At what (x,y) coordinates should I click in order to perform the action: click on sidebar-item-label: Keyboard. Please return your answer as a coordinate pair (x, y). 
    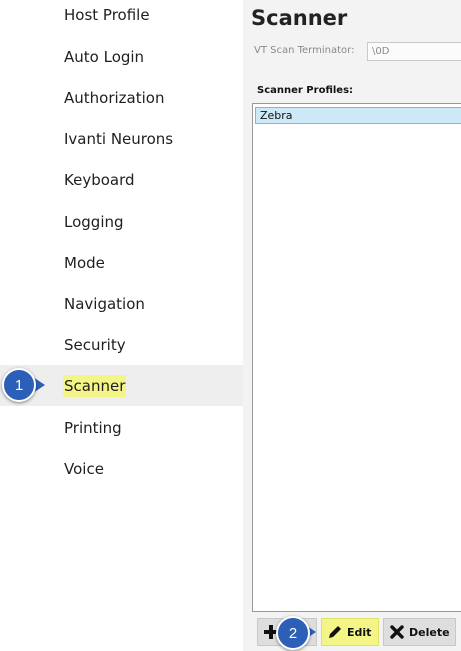
    Looking at the image, I should click on (99, 179).